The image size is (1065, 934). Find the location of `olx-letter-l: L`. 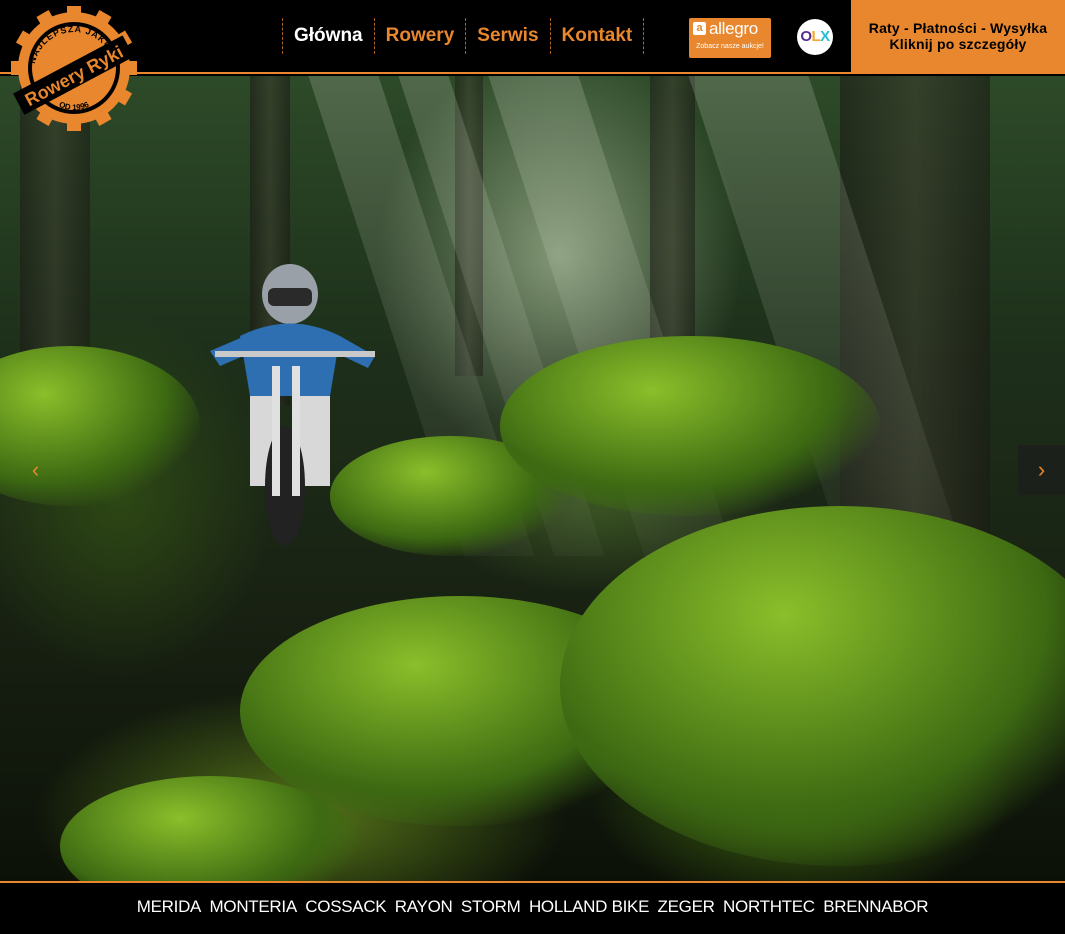

olx-letter-l: L is located at coordinates (816, 36).